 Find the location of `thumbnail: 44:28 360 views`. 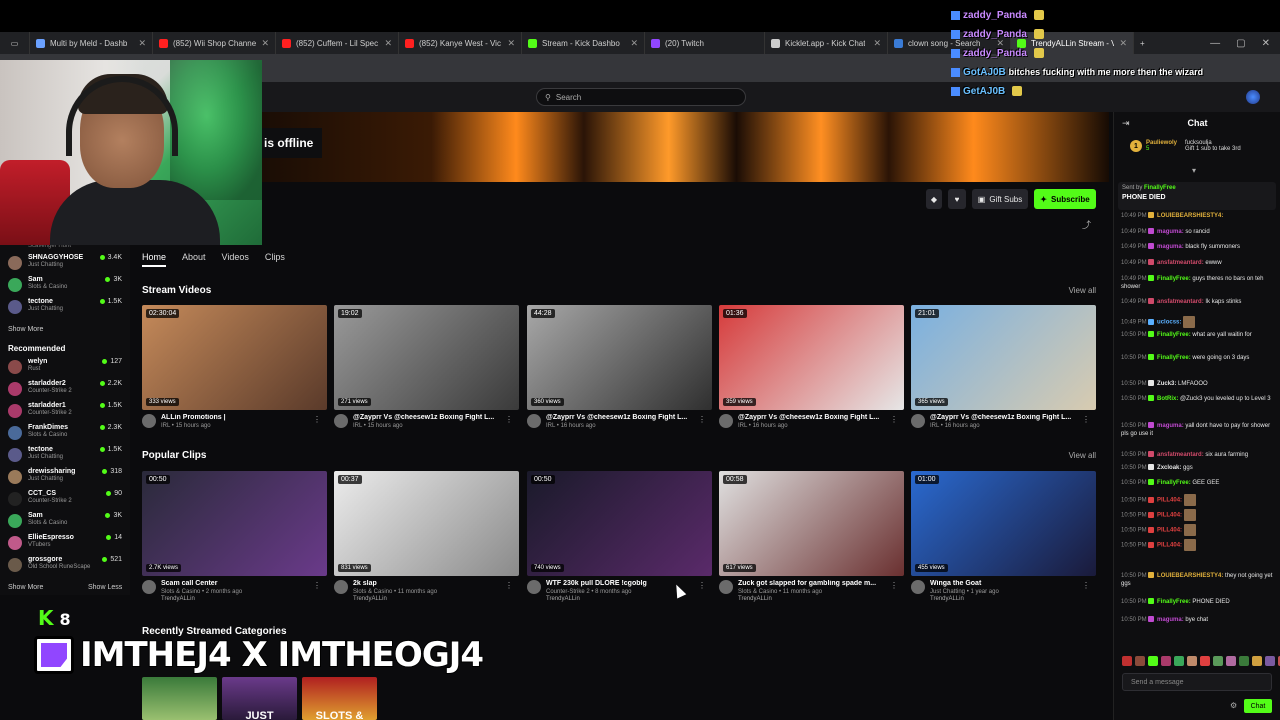

thumbnail: 44:28 360 views is located at coordinates (619, 357).